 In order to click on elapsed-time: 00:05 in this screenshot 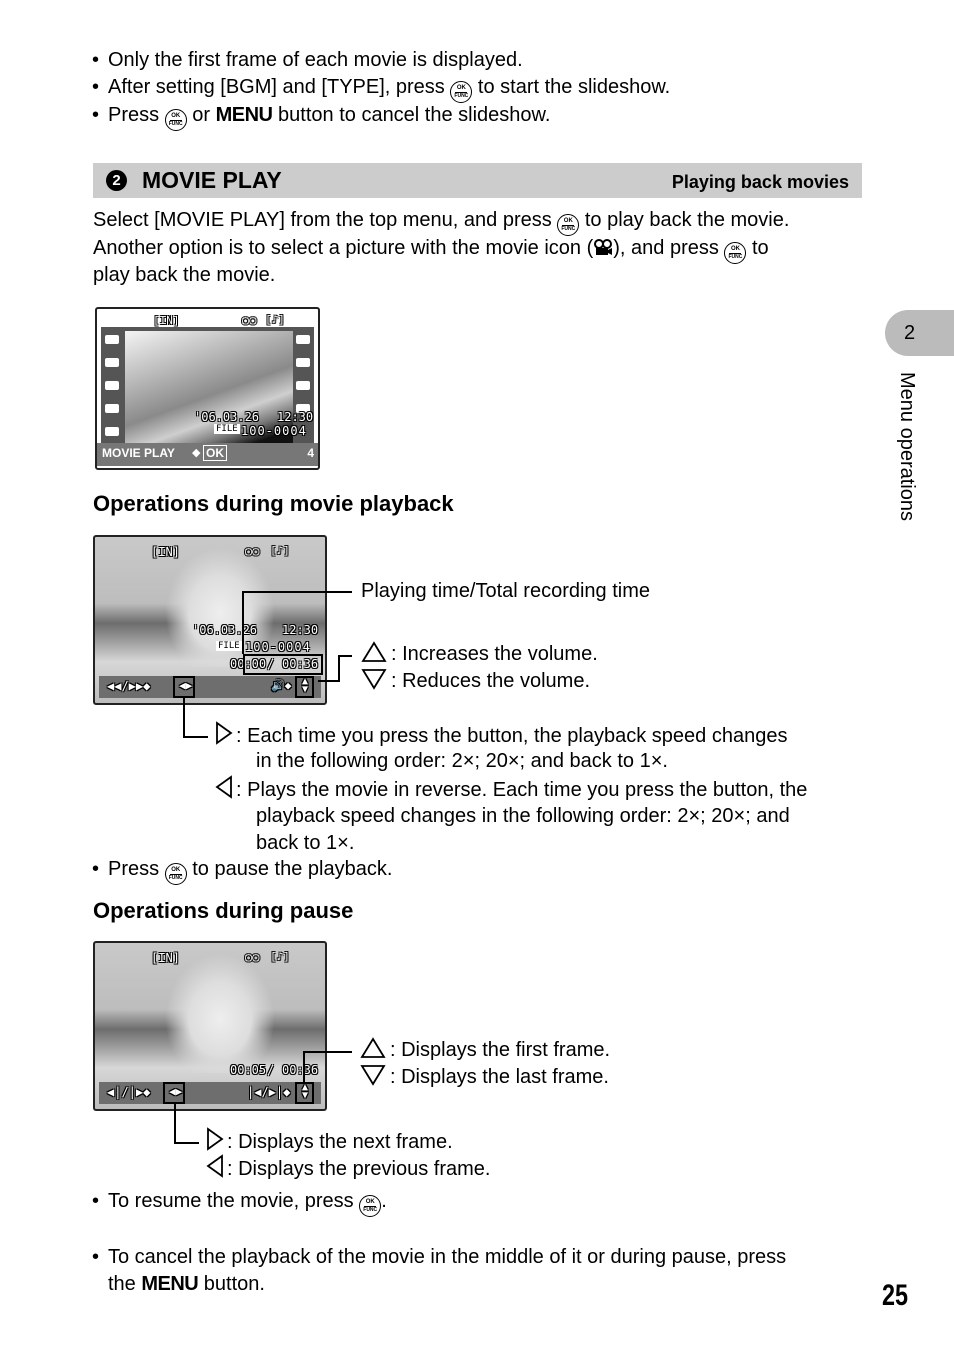, I will do `click(248, 1070)`.